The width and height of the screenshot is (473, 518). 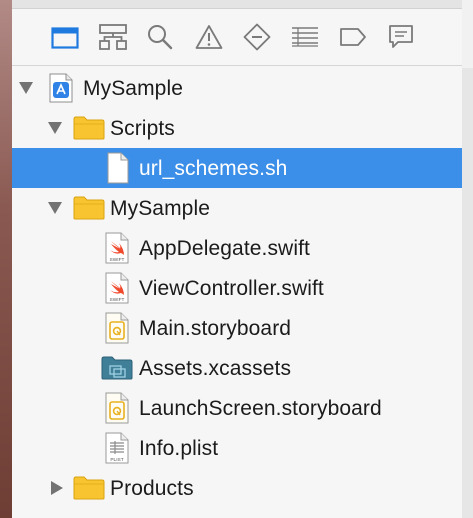 I want to click on tree-row-main-storyboard: Main.storyboard, so click(x=237, y=328).